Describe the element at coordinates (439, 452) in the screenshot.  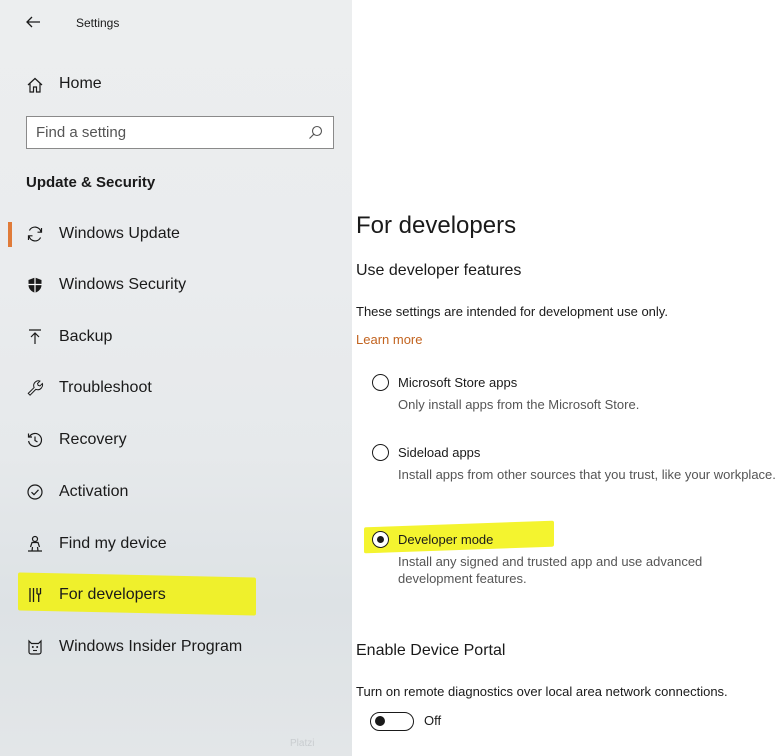
I see `option-label: Sideload apps` at that location.